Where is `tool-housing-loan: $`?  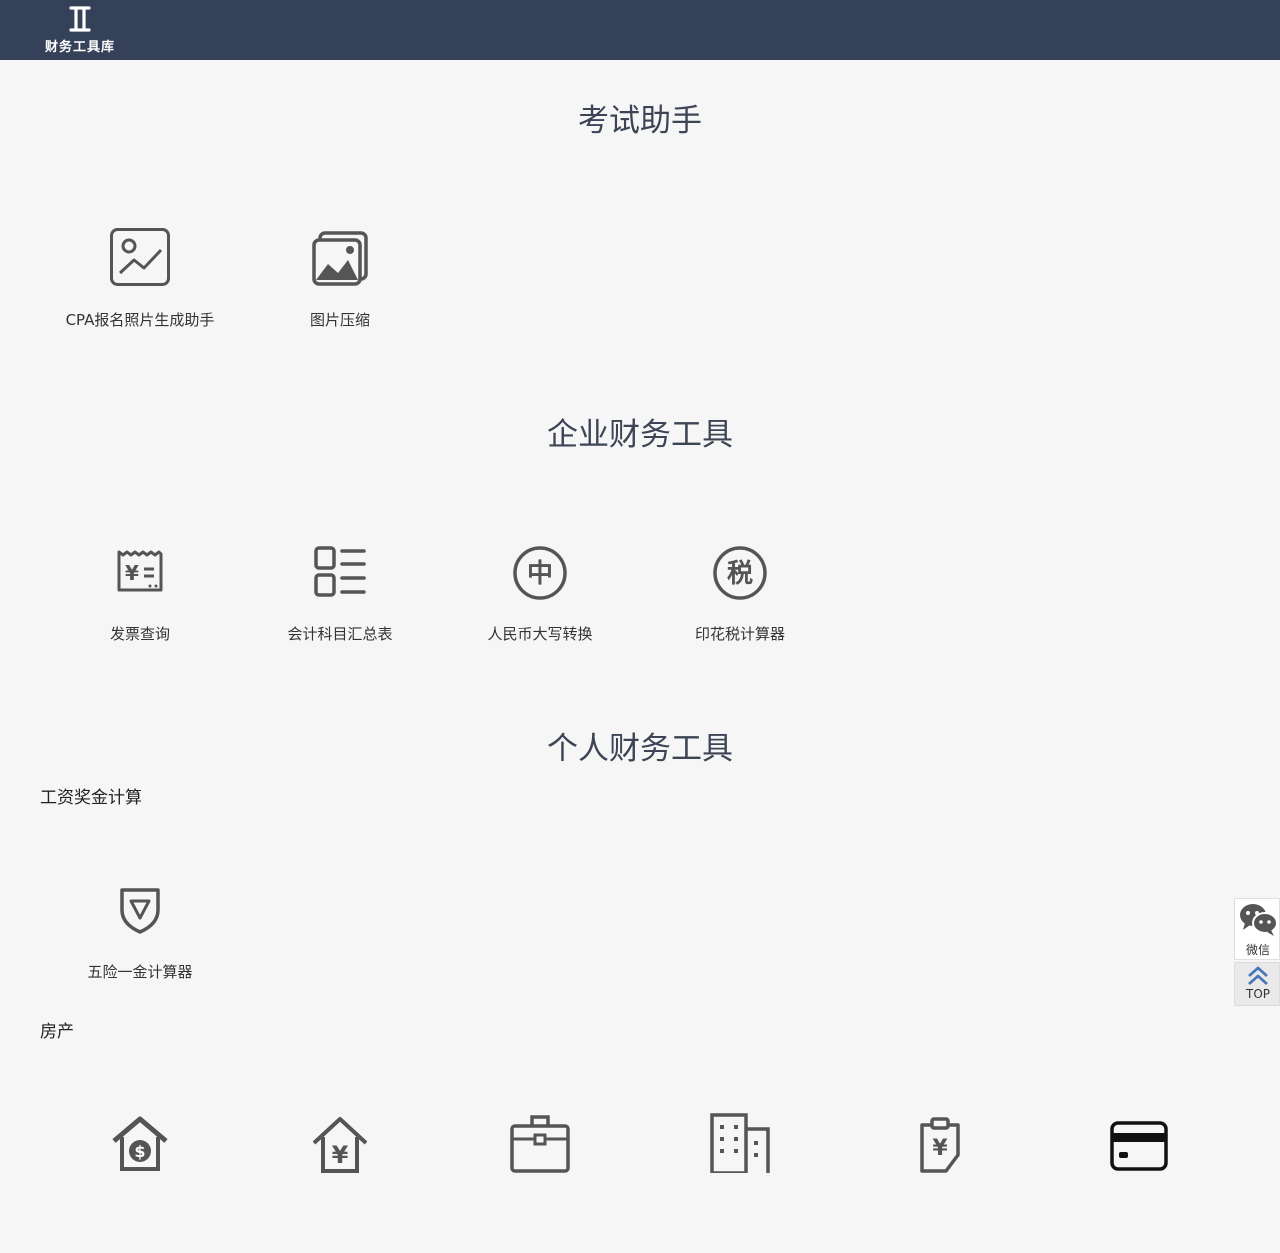 tool-housing-loan: $ is located at coordinates (140, 1183).